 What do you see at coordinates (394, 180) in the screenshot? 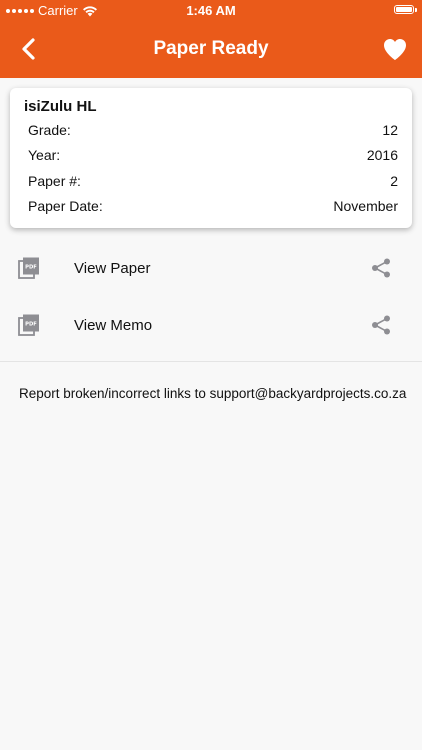
I see `paper-number-value: 2` at bounding box center [394, 180].